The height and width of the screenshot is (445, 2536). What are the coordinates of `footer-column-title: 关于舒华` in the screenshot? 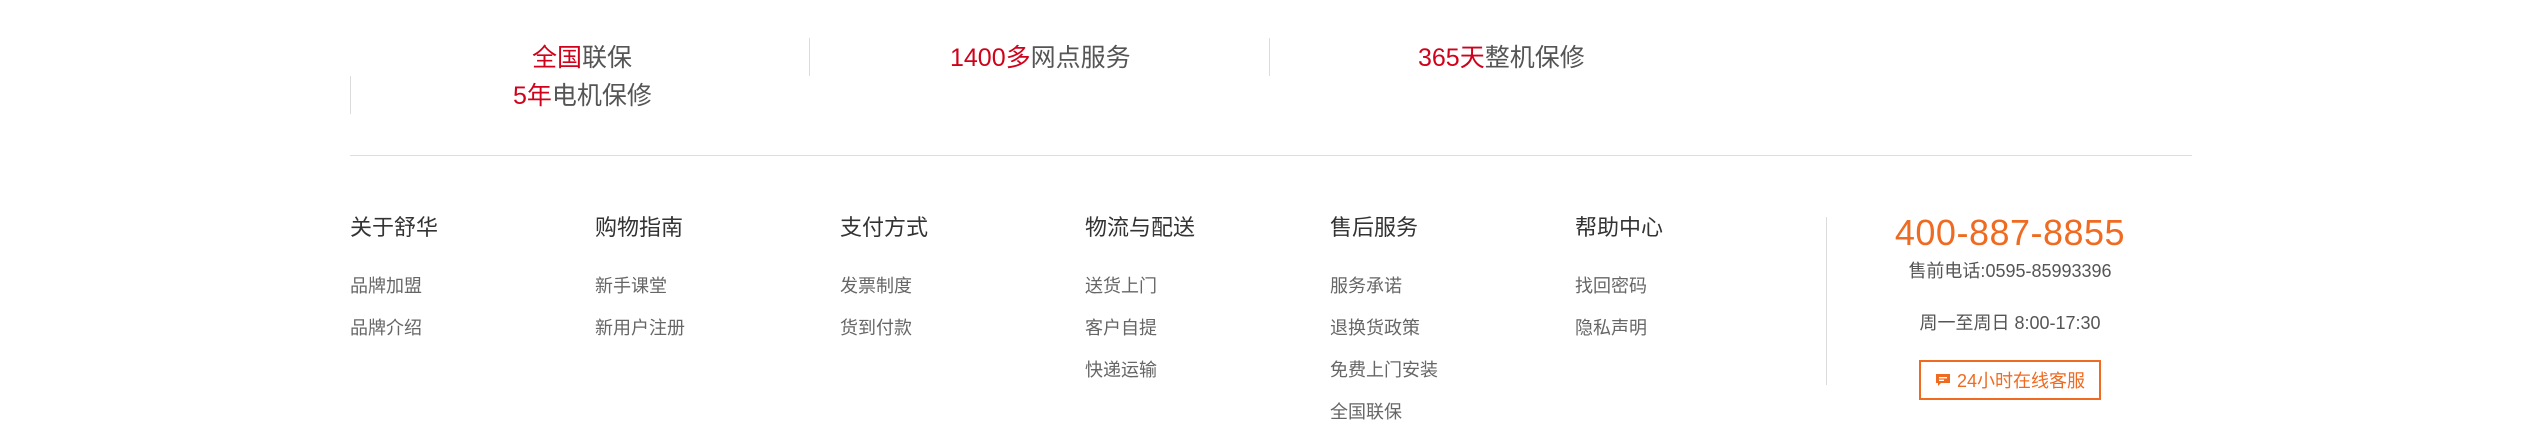 It's located at (394, 227).